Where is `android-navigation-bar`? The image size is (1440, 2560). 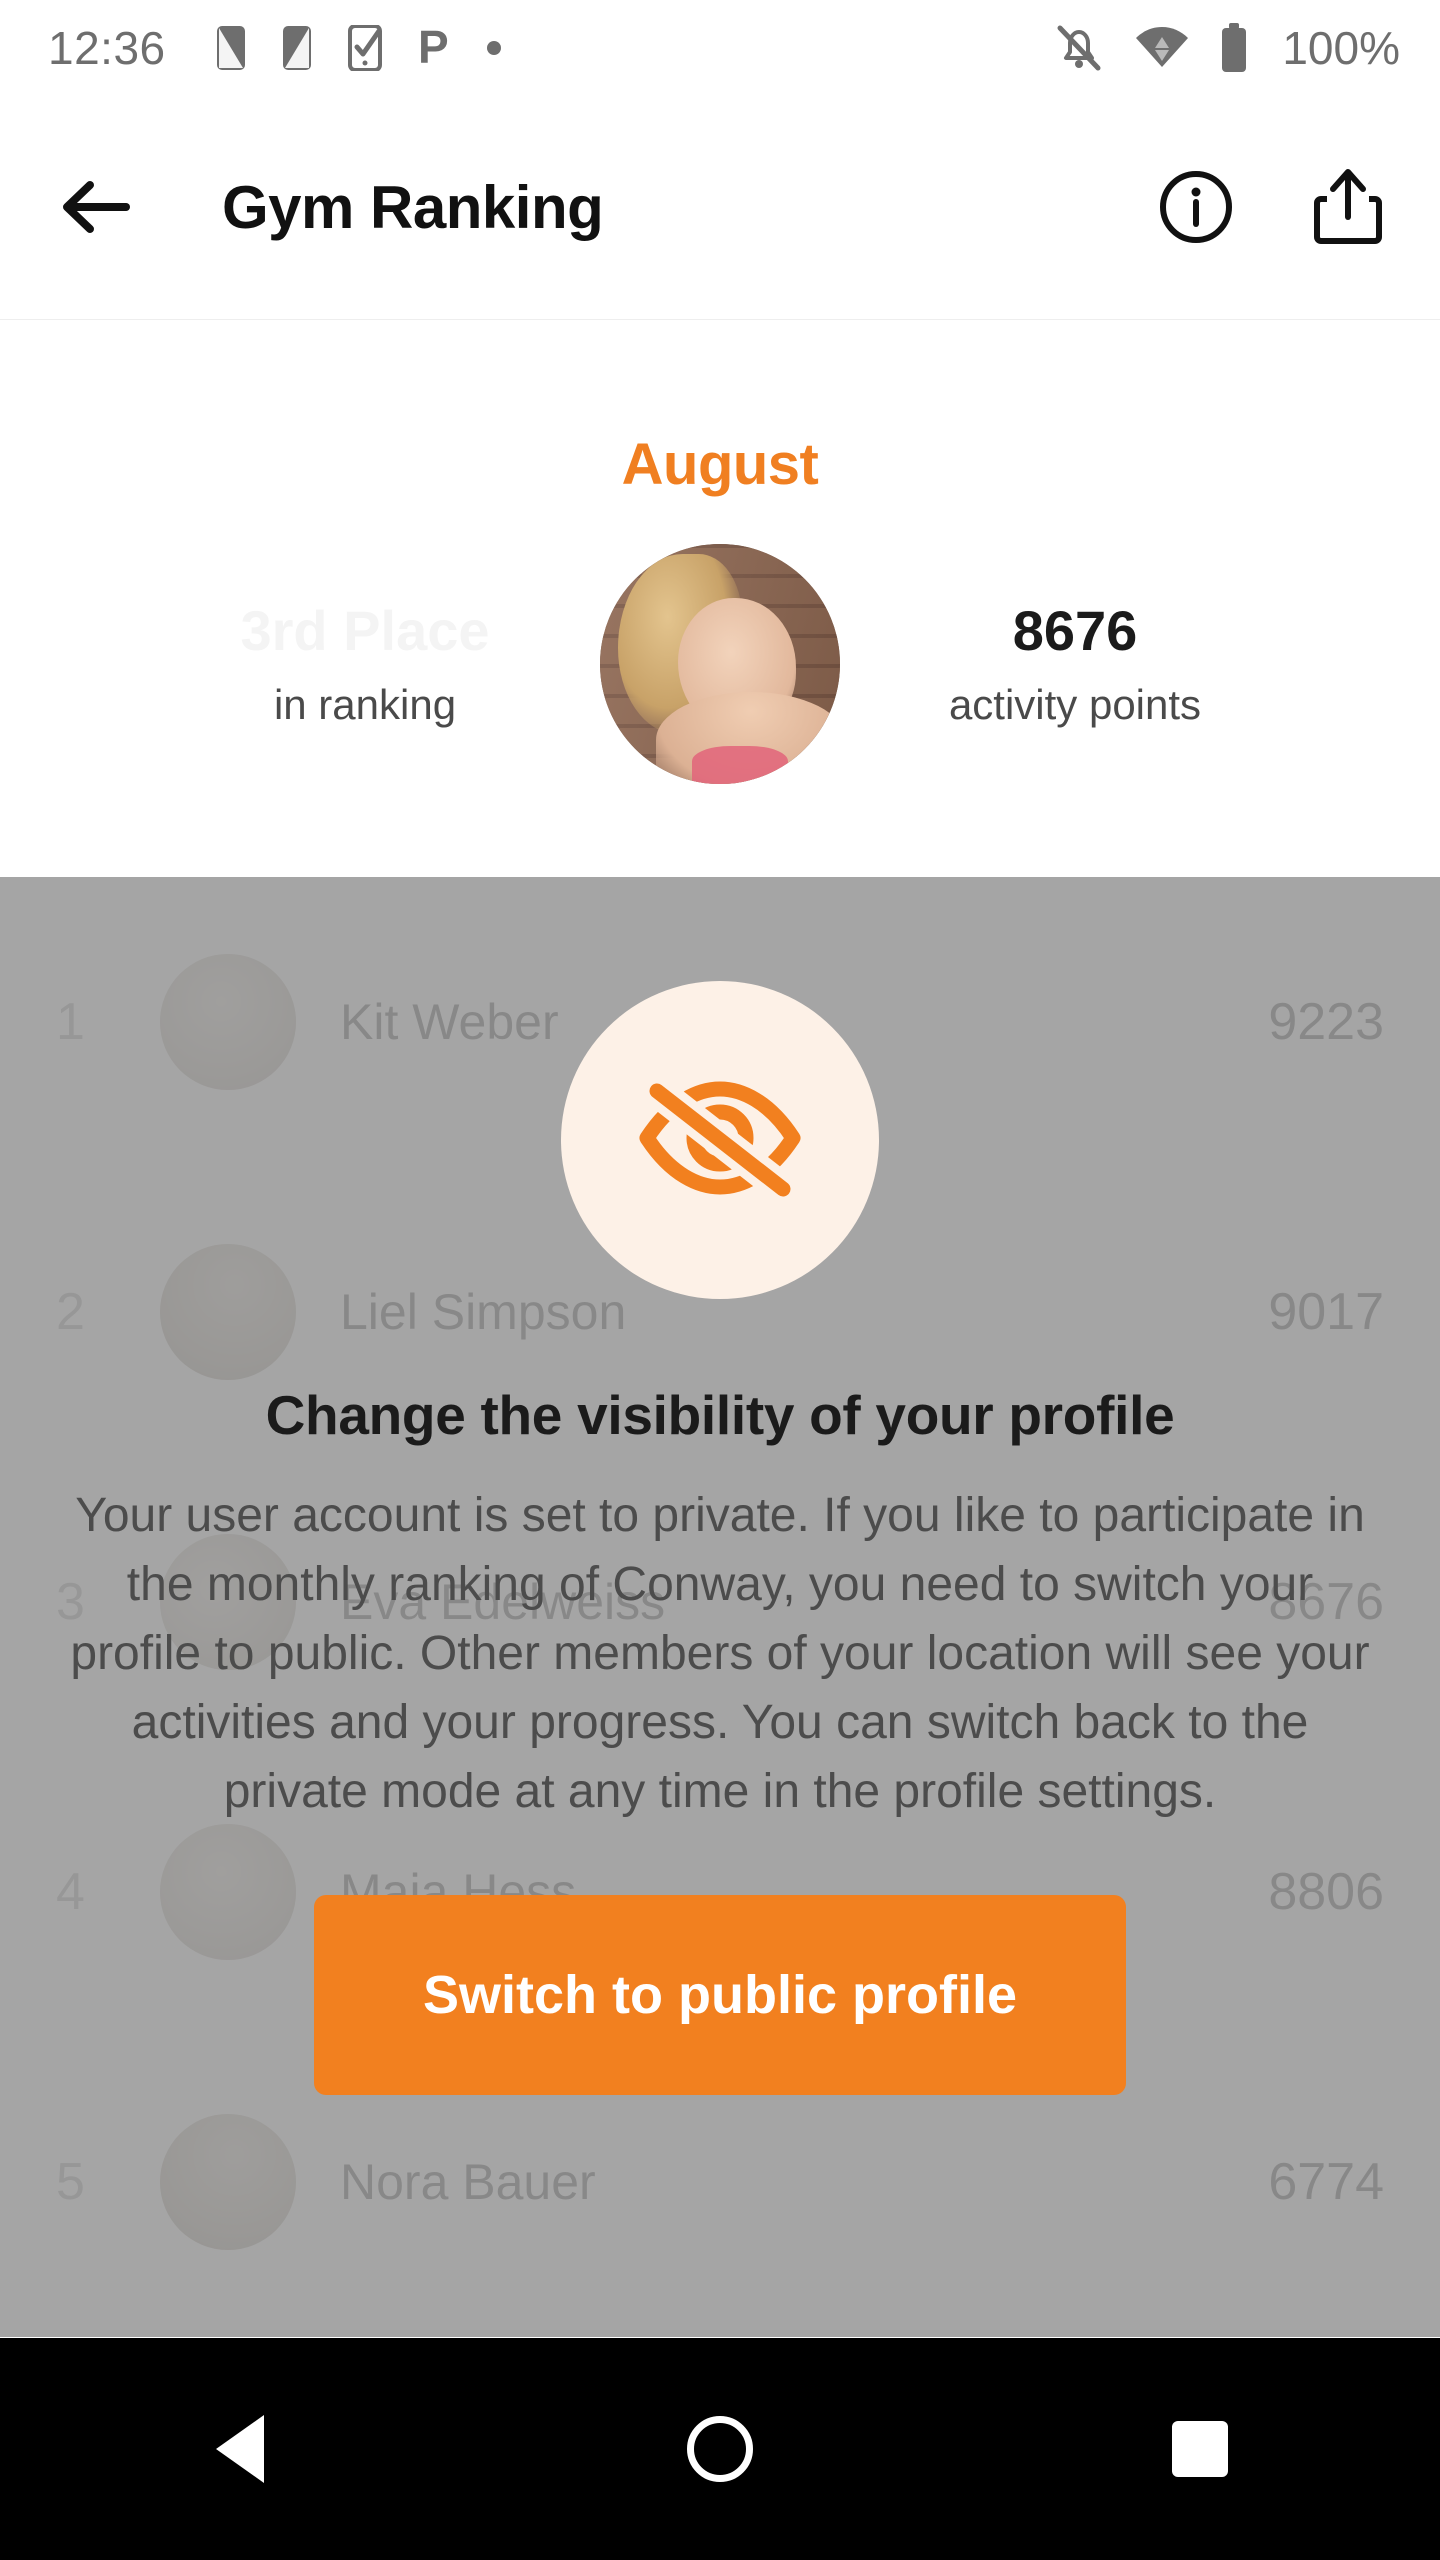 android-navigation-bar is located at coordinates (720, 2449).